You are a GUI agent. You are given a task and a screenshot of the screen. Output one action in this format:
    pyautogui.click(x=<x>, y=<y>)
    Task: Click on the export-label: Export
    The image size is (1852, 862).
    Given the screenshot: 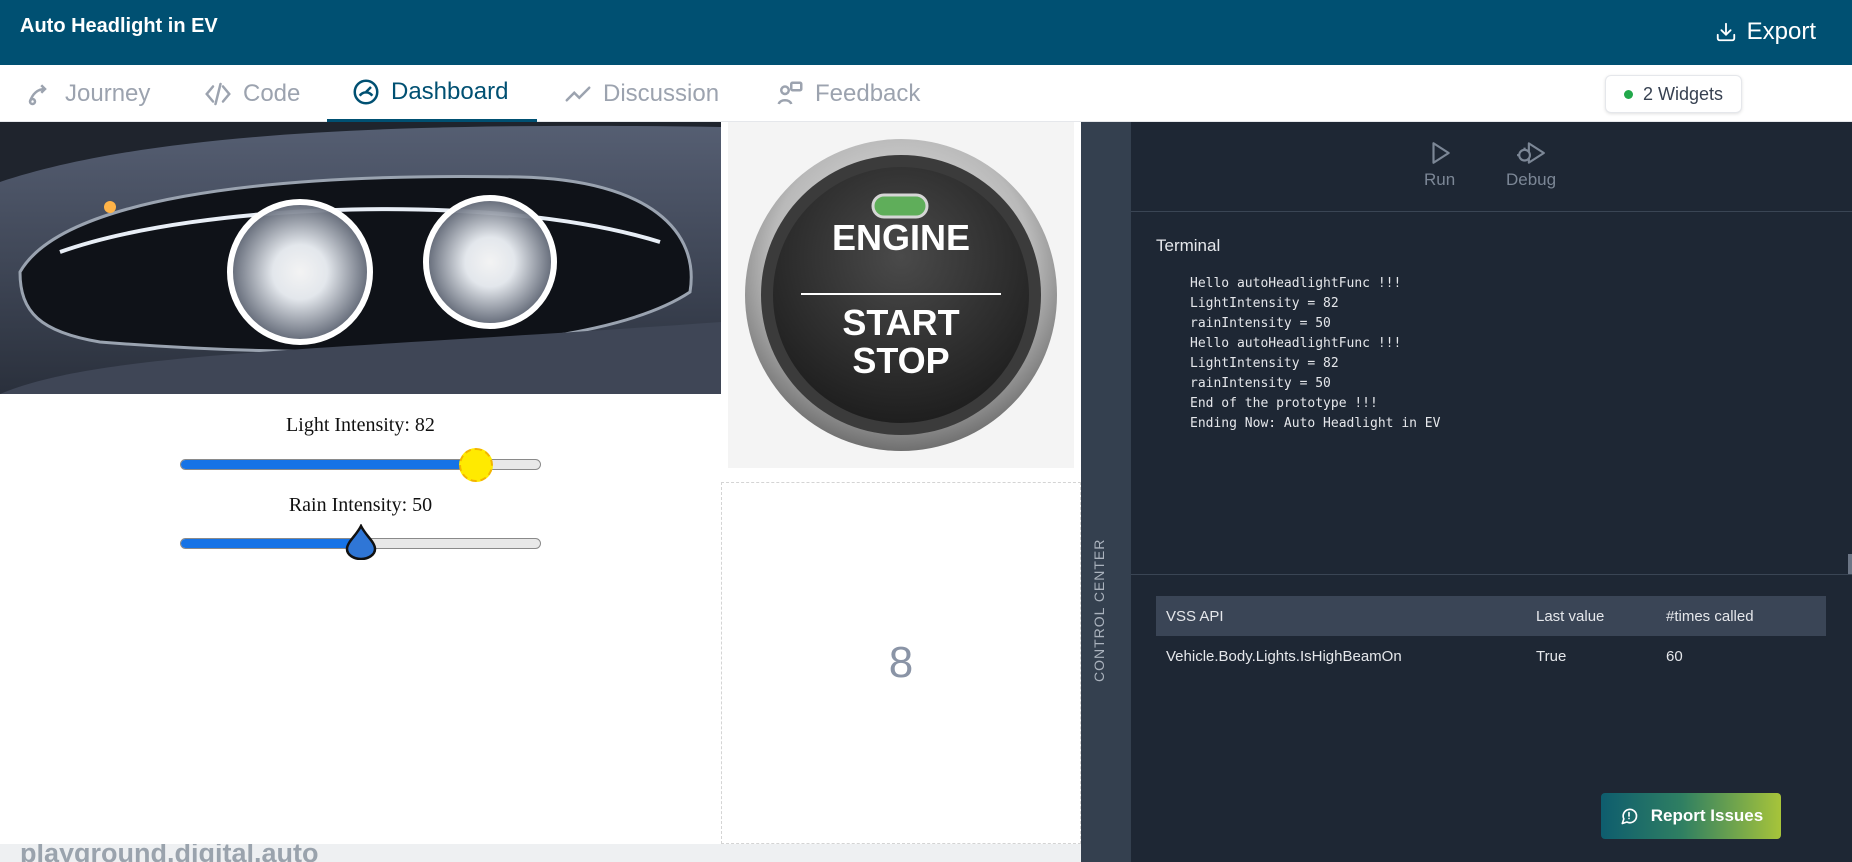 What is the action you would take?
    pyautogui.click(x=1781, y=31)
    